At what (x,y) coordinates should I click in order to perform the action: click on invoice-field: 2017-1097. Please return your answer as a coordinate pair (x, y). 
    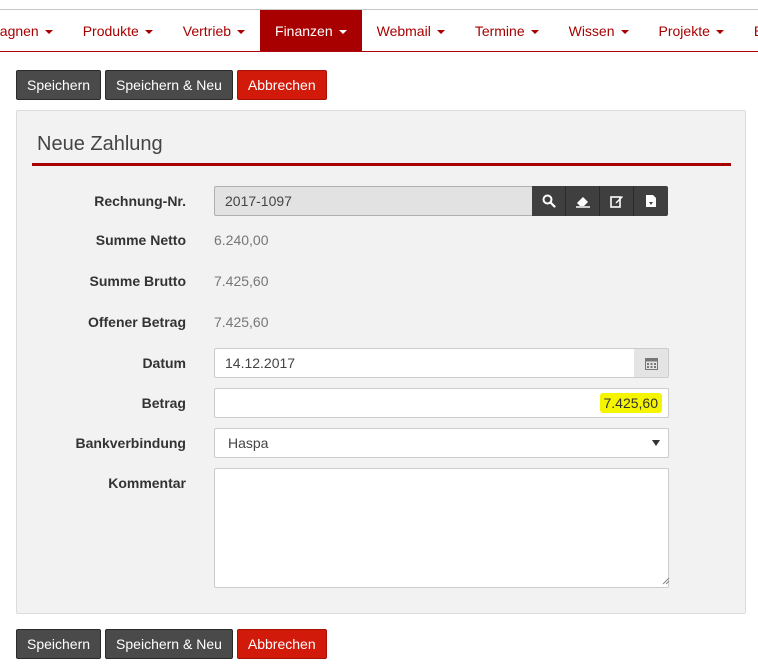
    Looking at the image, I should click on (373, 201).